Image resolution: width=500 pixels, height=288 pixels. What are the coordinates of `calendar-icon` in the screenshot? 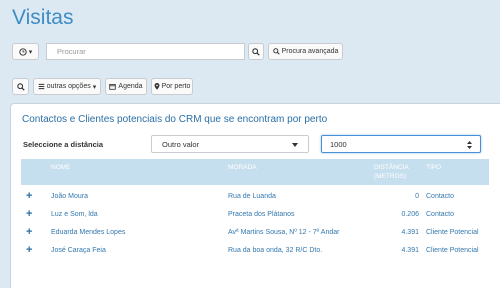 It's located at (113, 86).